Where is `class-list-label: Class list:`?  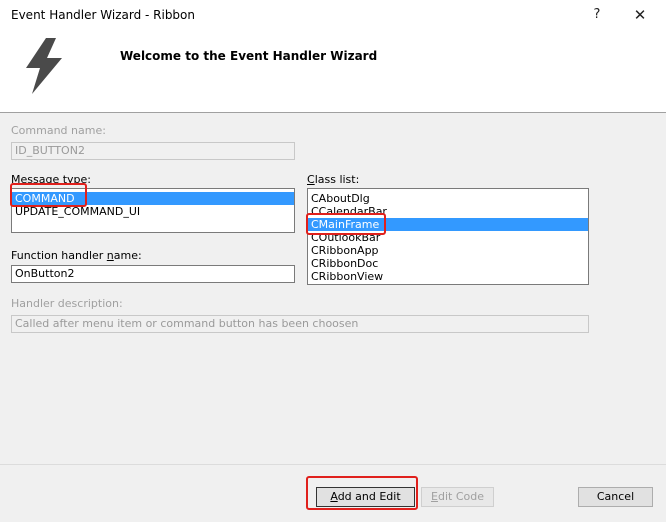 class-list-label: Class list: is located at coordinates (333, 179).